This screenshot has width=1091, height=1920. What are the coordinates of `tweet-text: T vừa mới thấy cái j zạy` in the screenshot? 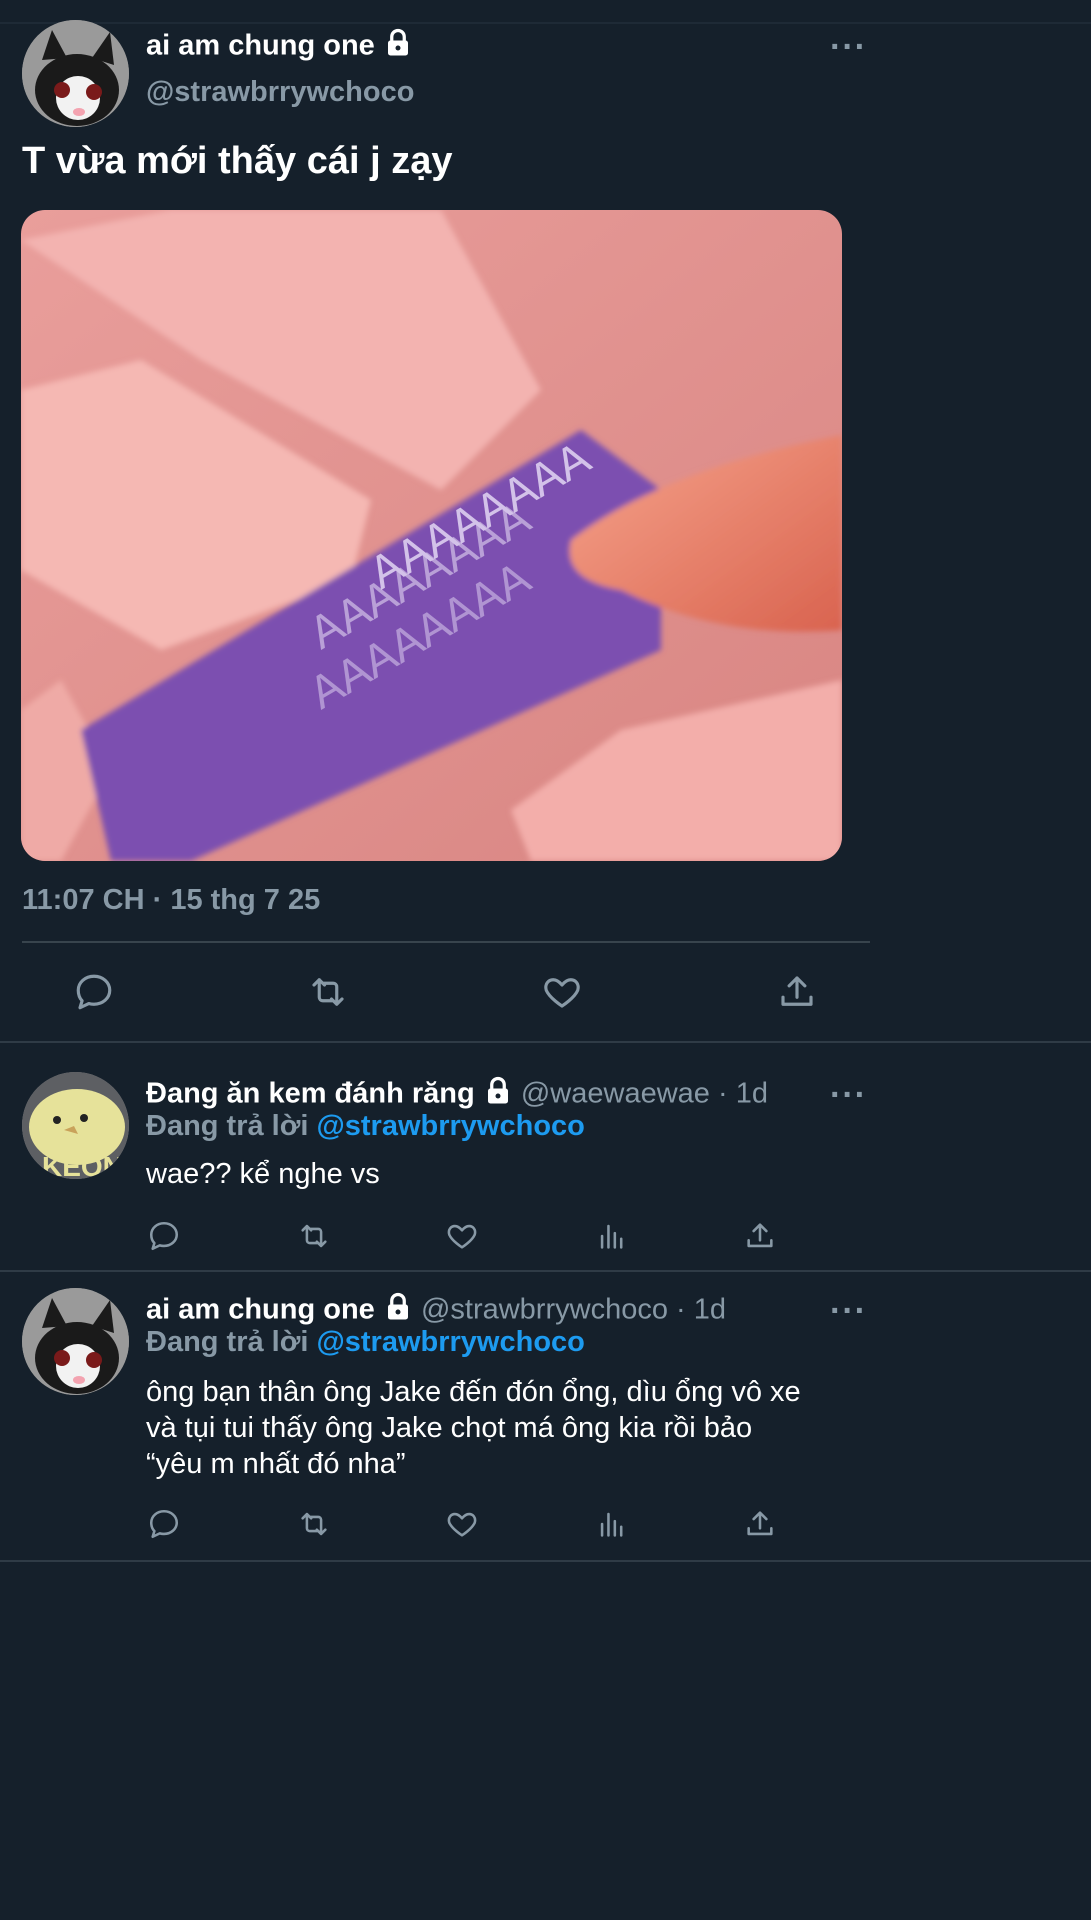 It's located at (237, 161).